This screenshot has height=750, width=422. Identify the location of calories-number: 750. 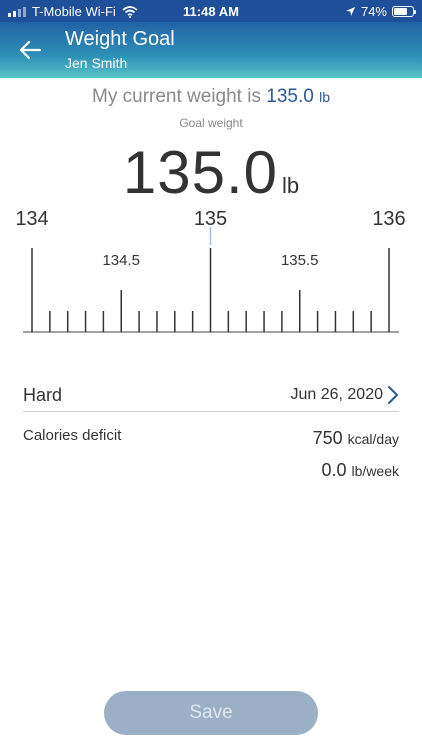
(327, 438).